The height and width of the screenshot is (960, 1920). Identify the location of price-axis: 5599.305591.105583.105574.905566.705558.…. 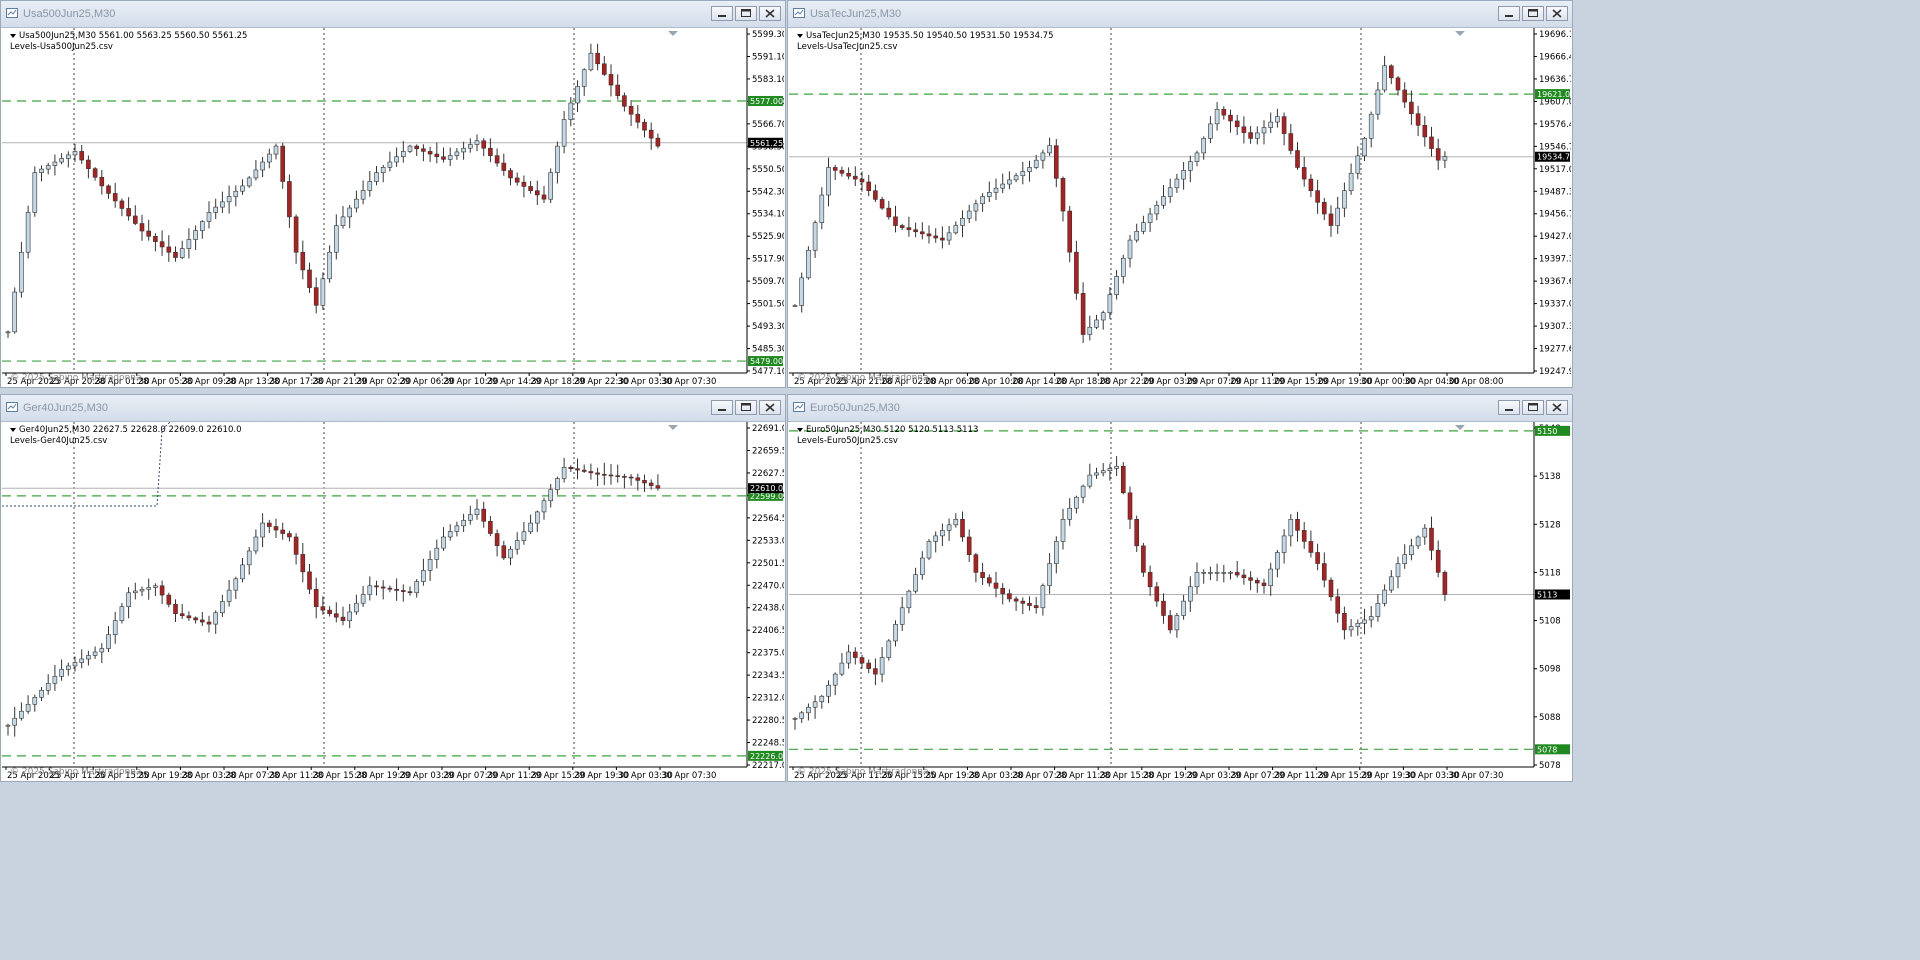
(765, 203).